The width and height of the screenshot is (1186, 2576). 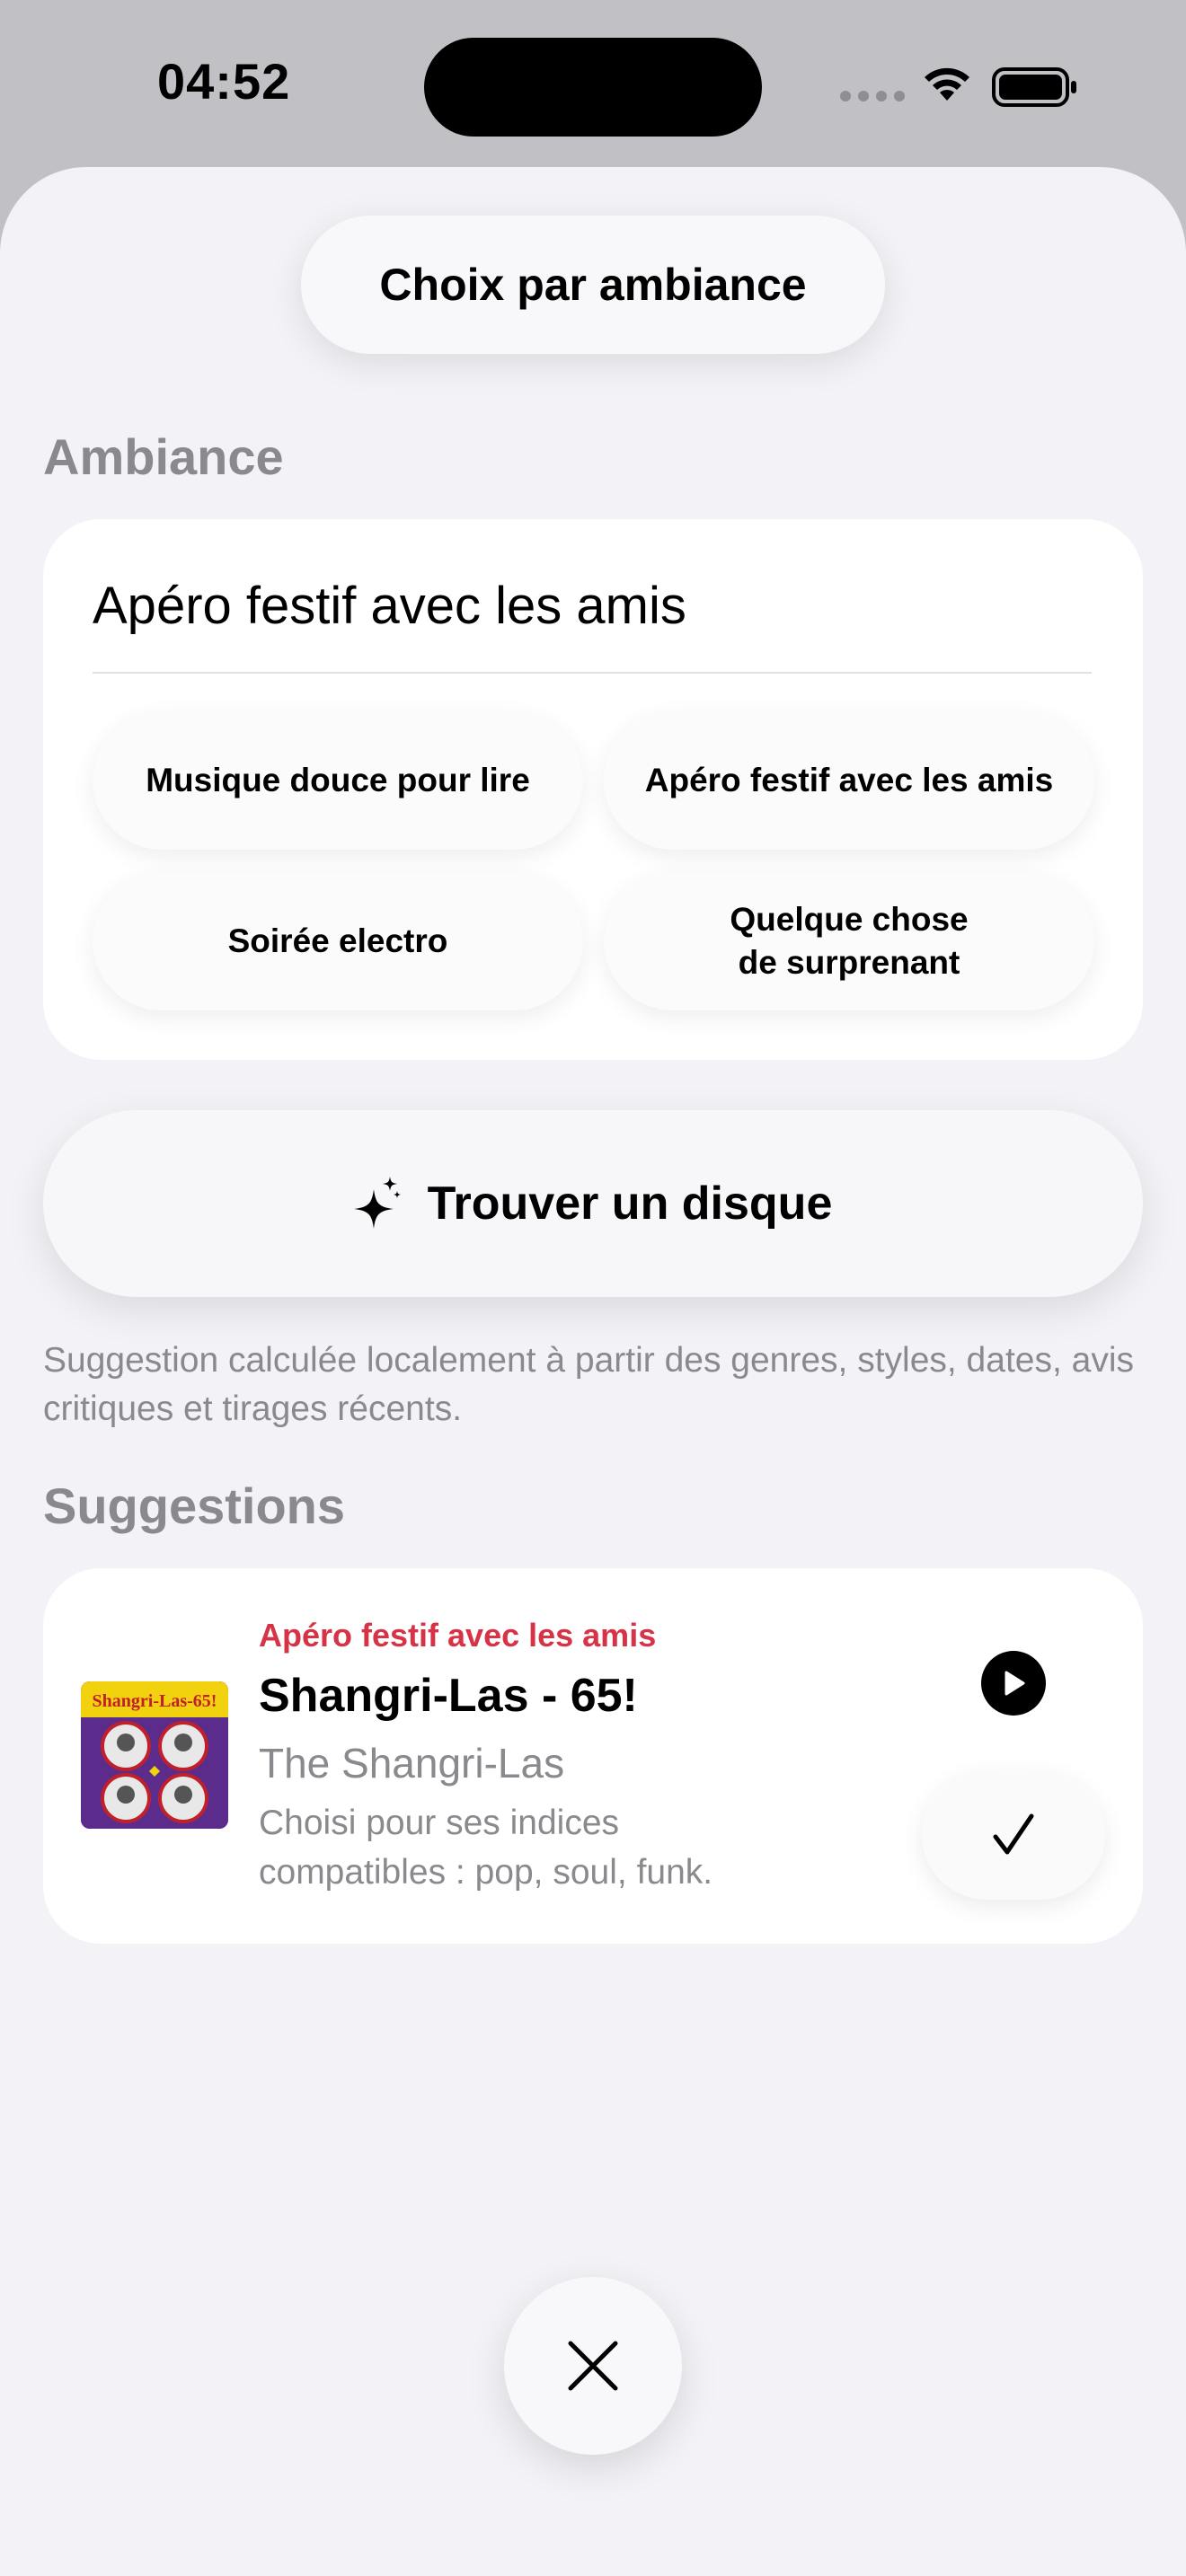 I want to click on suggestion-title: Shangri-Las - 65!, so click(x=448, y=1696).